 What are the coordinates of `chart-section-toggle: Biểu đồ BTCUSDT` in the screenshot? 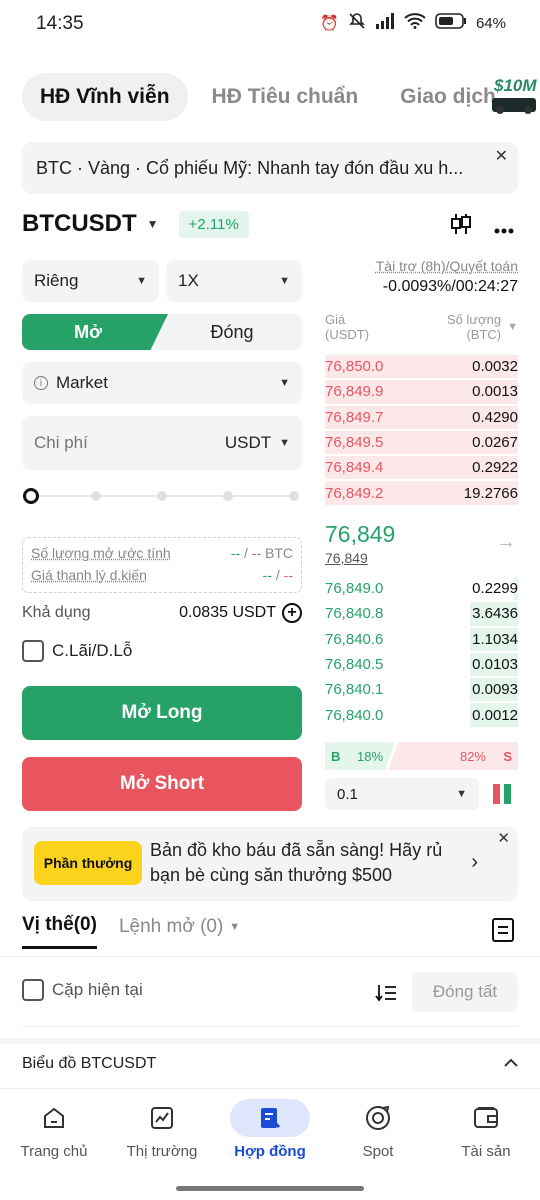 It's located at (270, 1061).